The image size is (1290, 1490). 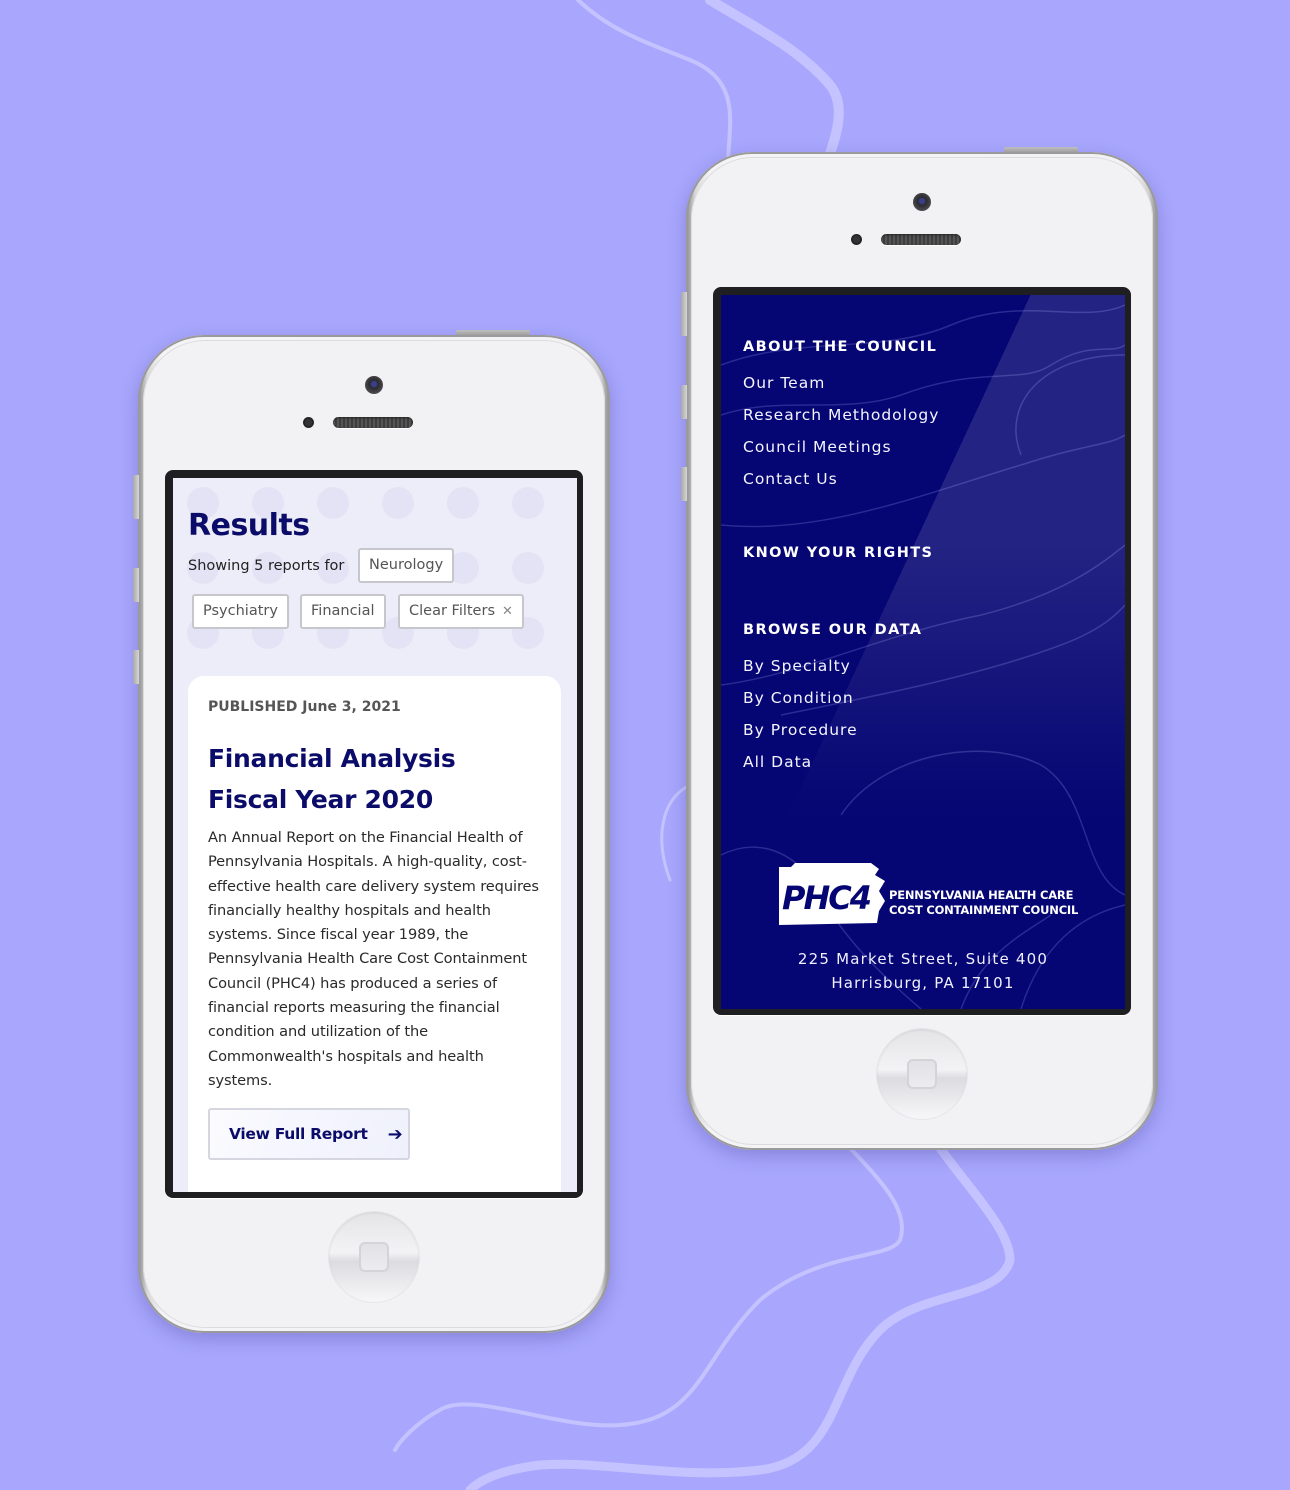 I want to click on clear-filters-button: Clear Filters ✕, so click(x=461, y=611).